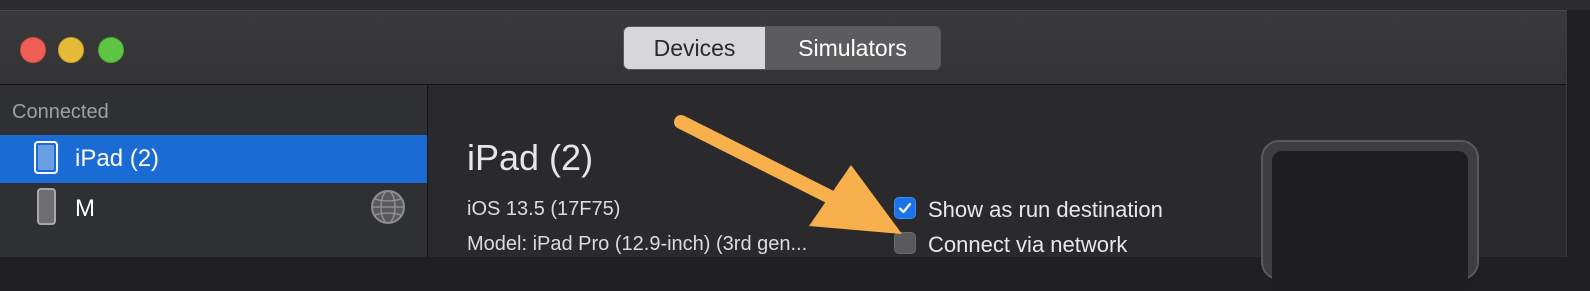 This screenshot has height=291, width=1590. What do you see at coordinates (71, 50) in the screenshot?
I see `minimize-window-button` at bounding box center [71, 50].